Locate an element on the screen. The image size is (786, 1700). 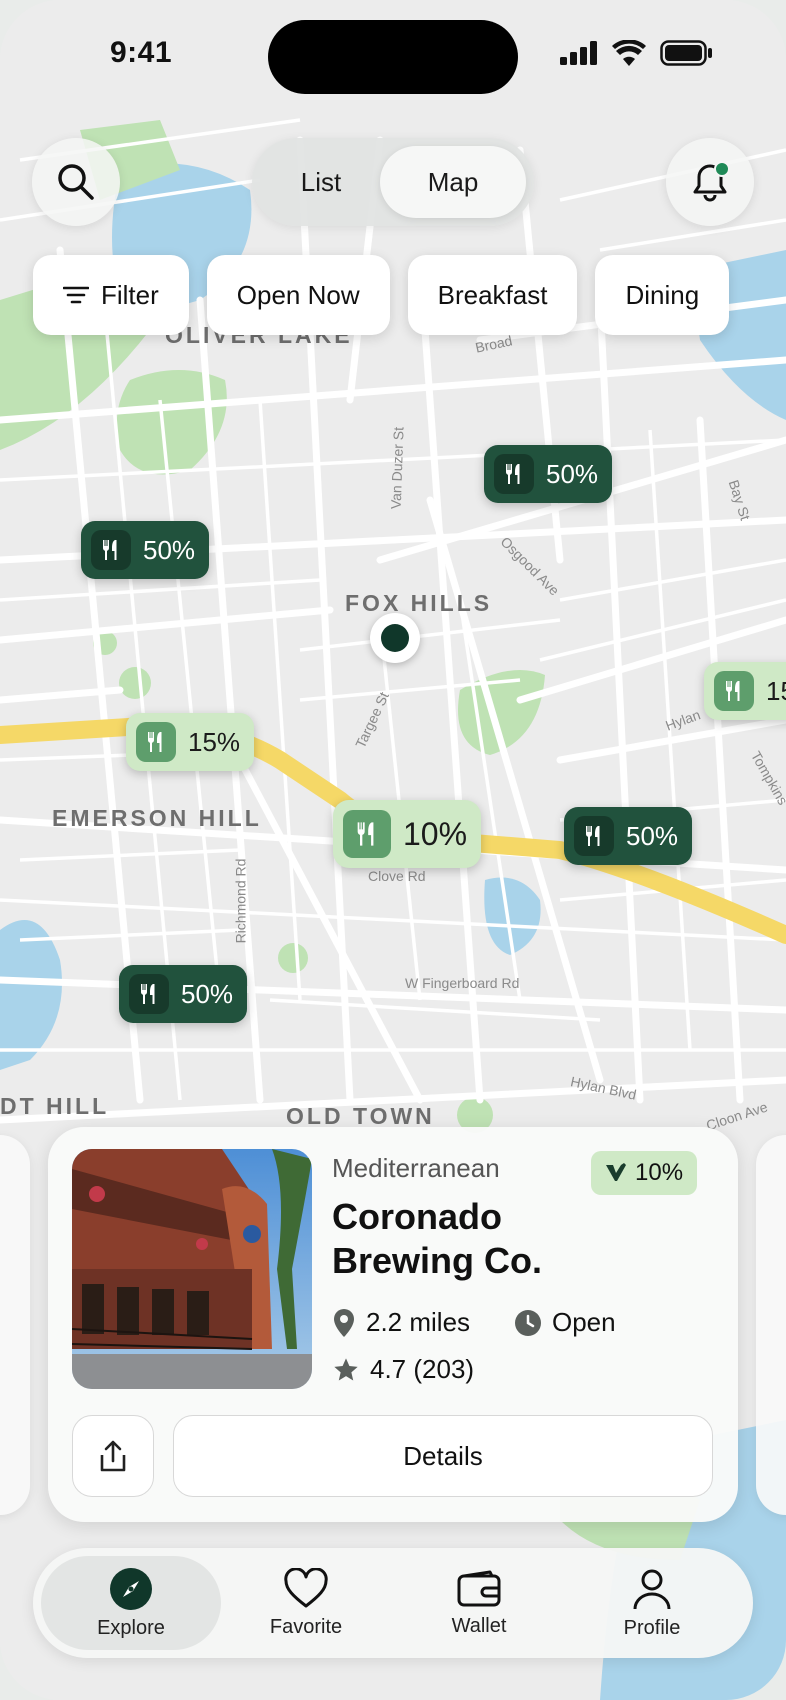
tab-profile: Profile is located at coordinates (652, 1603).